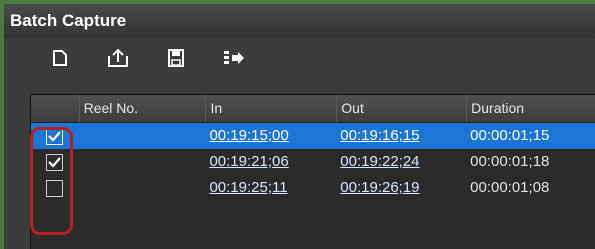 The height and width of the screenshot is (249, 595). I want to click on window-title: Batch Capture, so click(299, 21).